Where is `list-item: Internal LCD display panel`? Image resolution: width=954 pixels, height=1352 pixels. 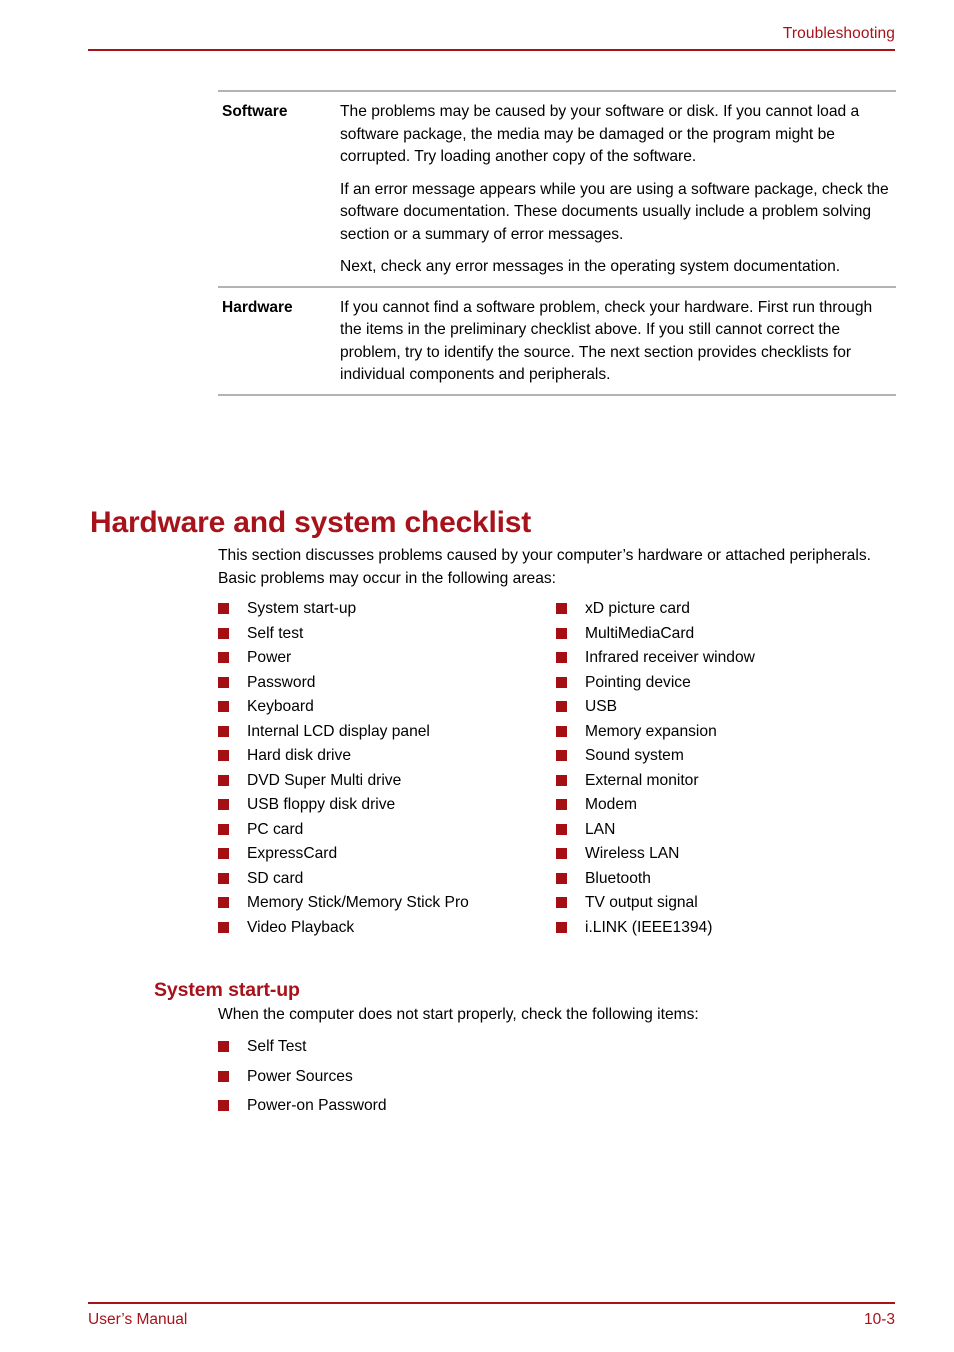 list-item: Internal LCD display panel is located at coordinates (387, 732).